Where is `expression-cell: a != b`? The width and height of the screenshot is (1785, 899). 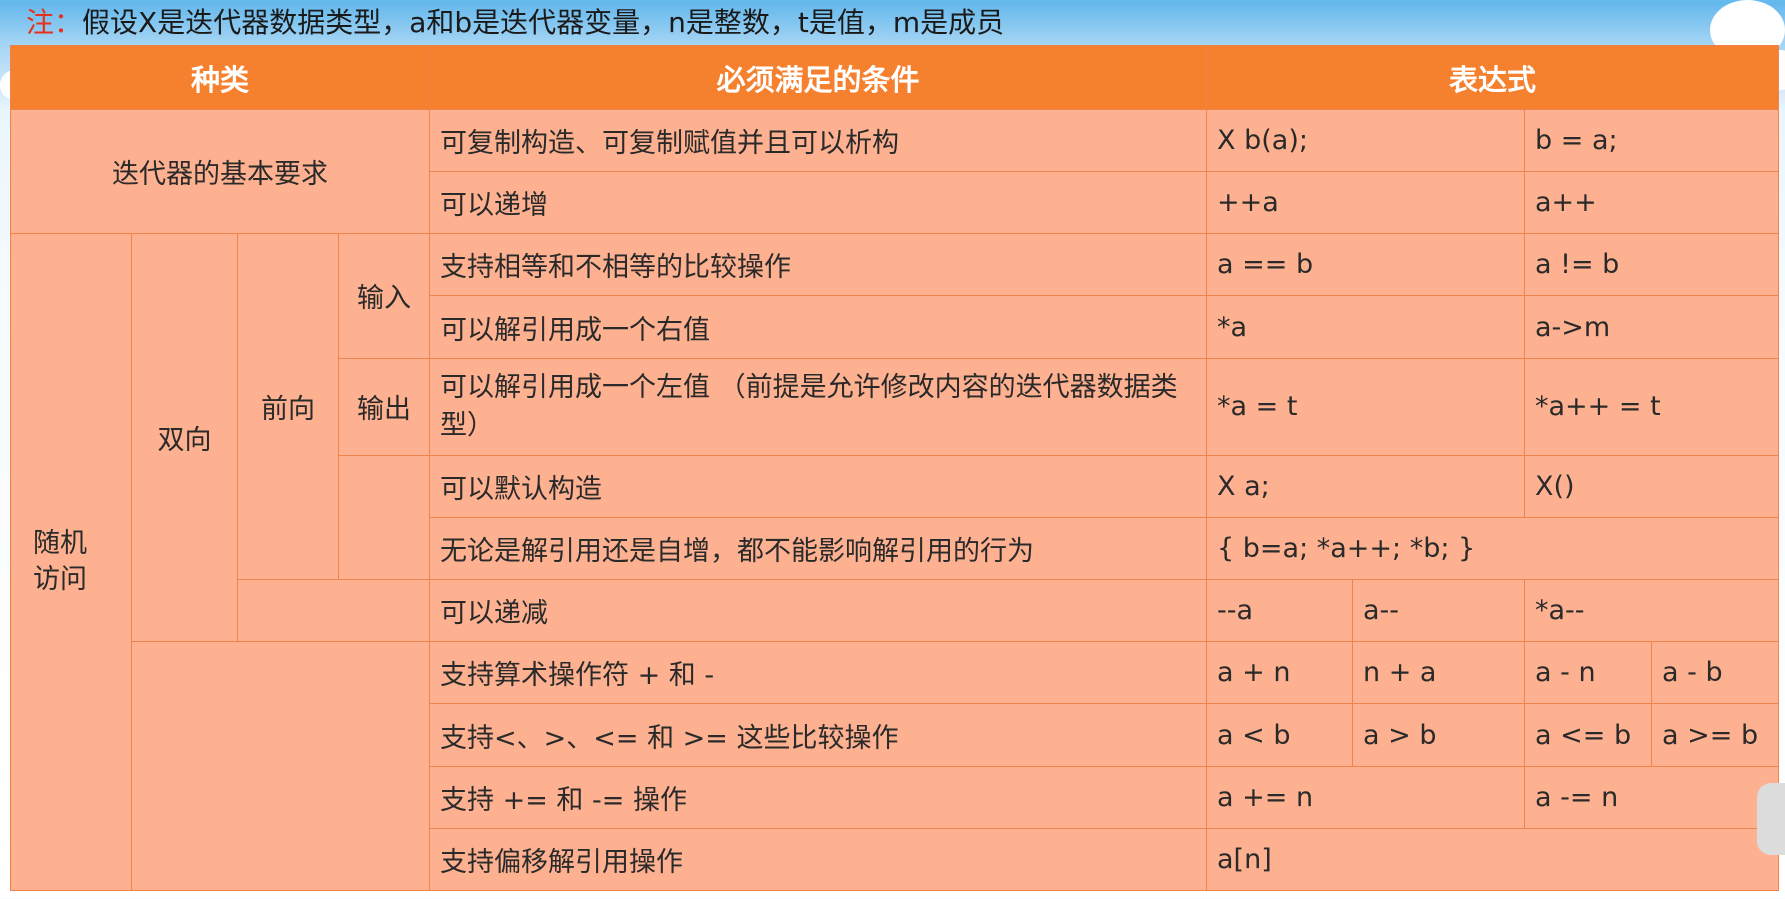 expression-cell: a != b is located at coordinates (1652, 265).